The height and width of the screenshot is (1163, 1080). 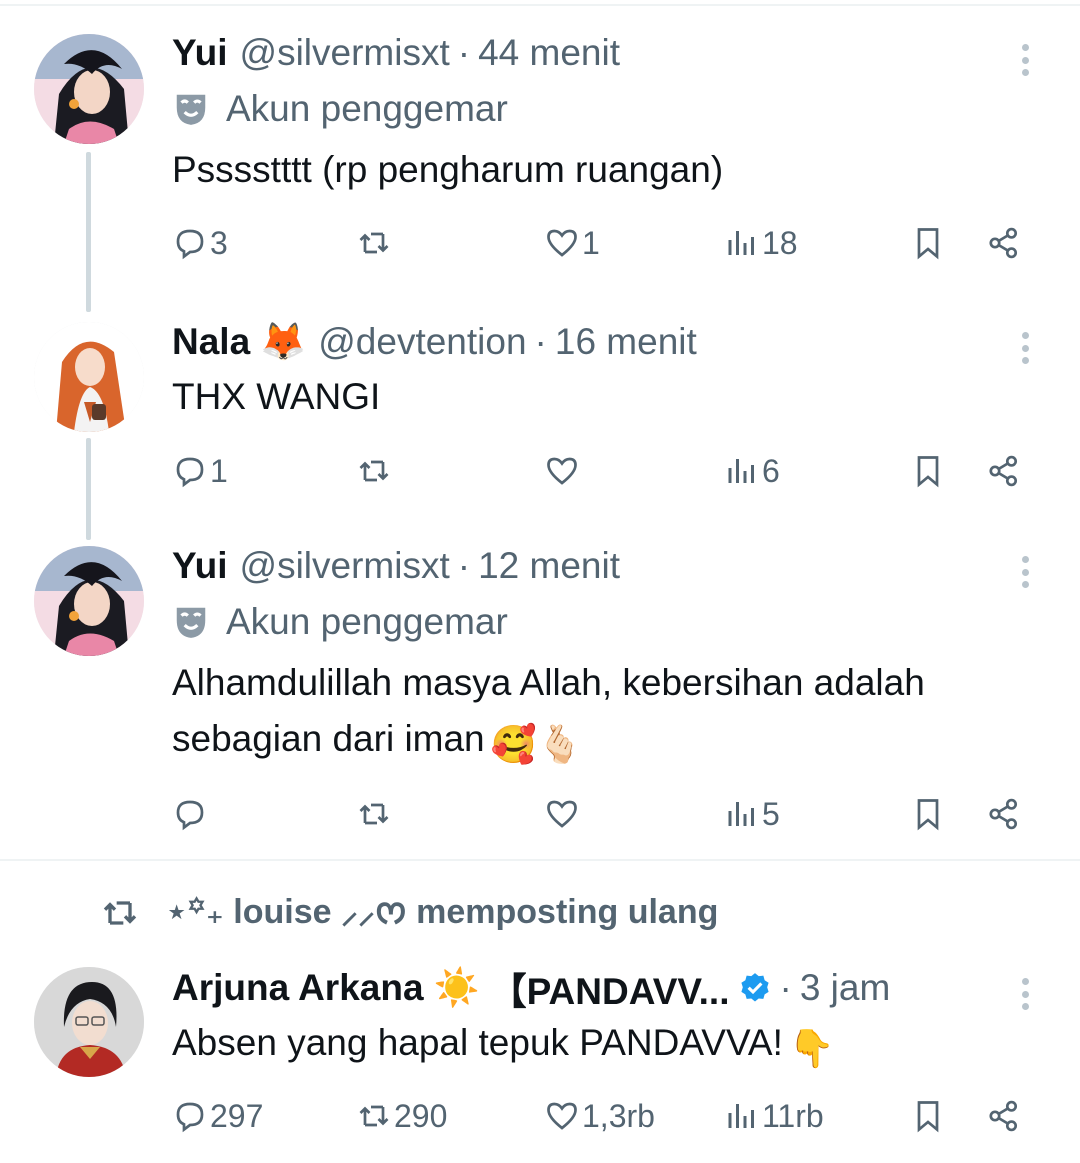 I want to click on views-button: 11rb, so click(x=774, y=1116).